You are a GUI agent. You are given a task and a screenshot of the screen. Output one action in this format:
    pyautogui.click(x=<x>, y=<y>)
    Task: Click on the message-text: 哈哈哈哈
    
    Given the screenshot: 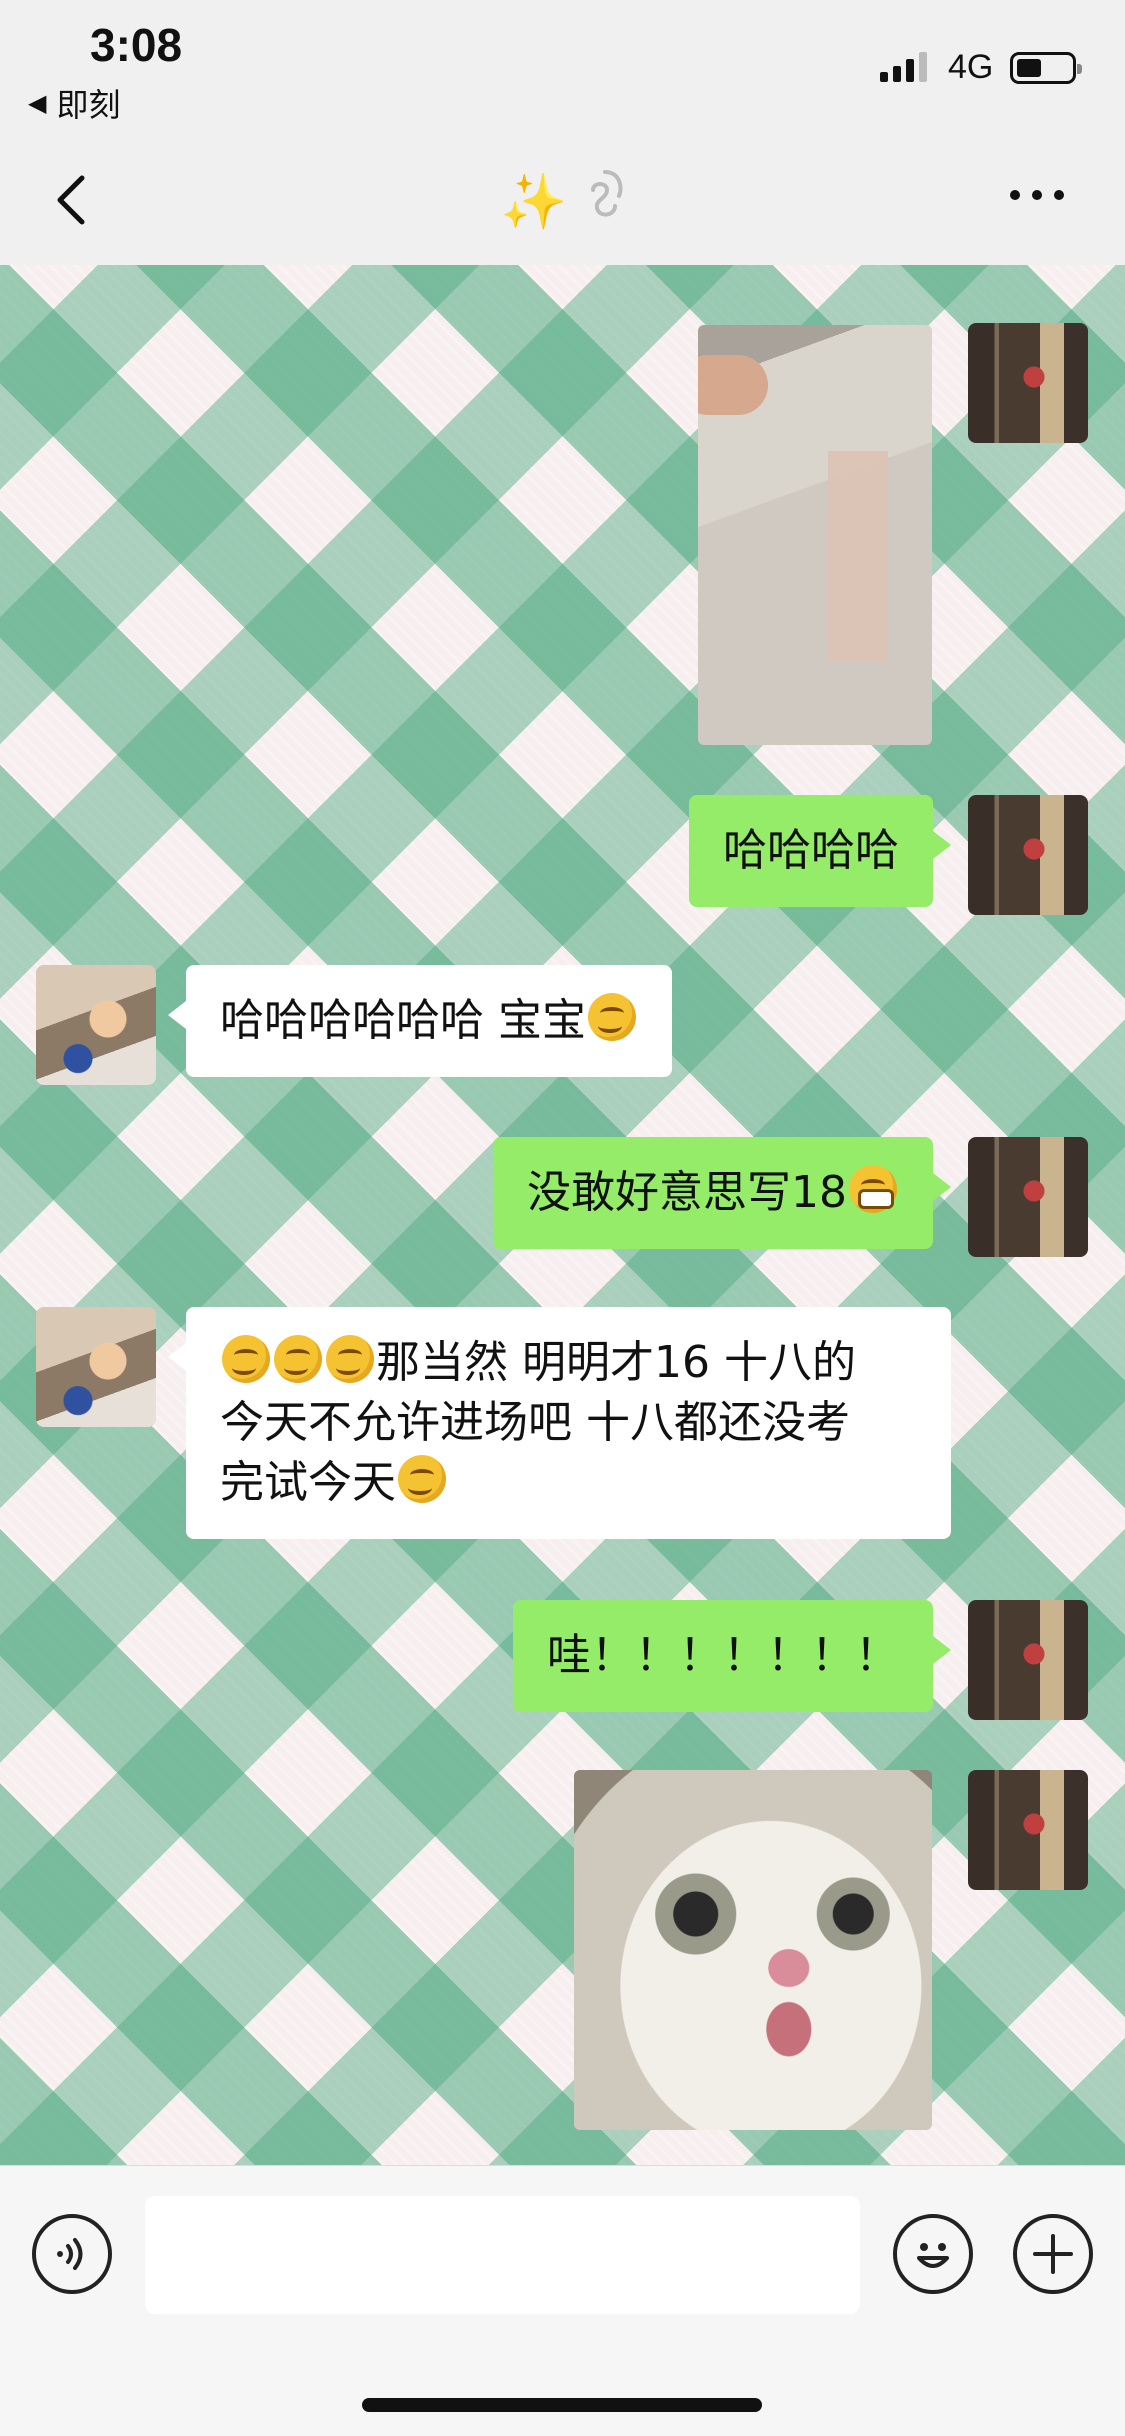 What is the action you would take?
    pyautogui.click(x=811, y=850)
    